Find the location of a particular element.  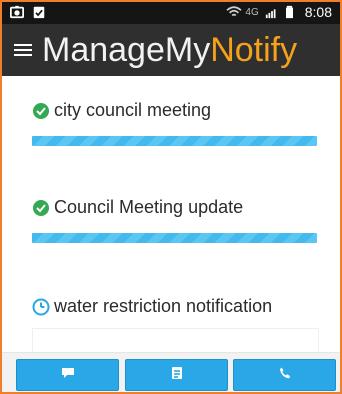

notification-label-row: Council Meeting update is located at coordinates (137, 207).